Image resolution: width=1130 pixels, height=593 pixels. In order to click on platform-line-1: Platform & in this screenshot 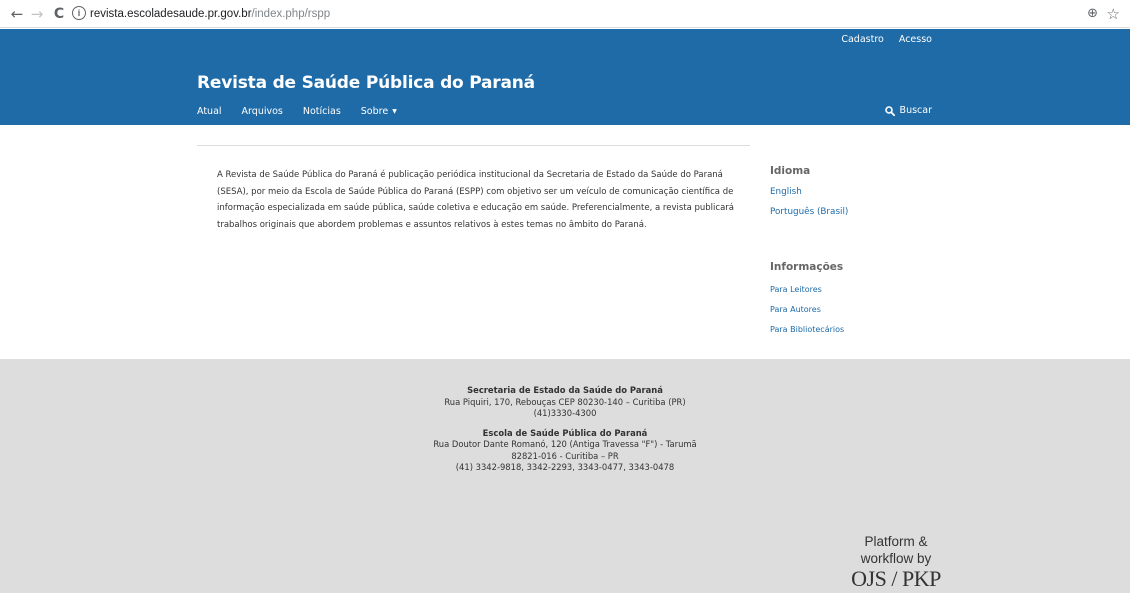, I will do `click(896, 541)`.